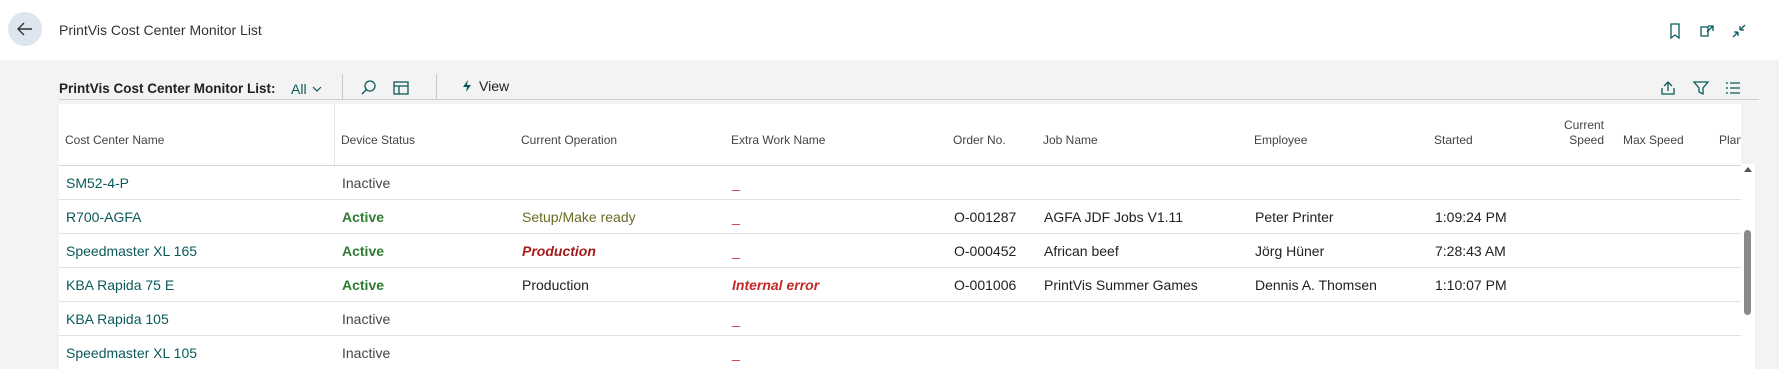 This screenshot has width=1779, height=369. I want to click on employee-cell: Jörg Hüner, so click(1290, 251).